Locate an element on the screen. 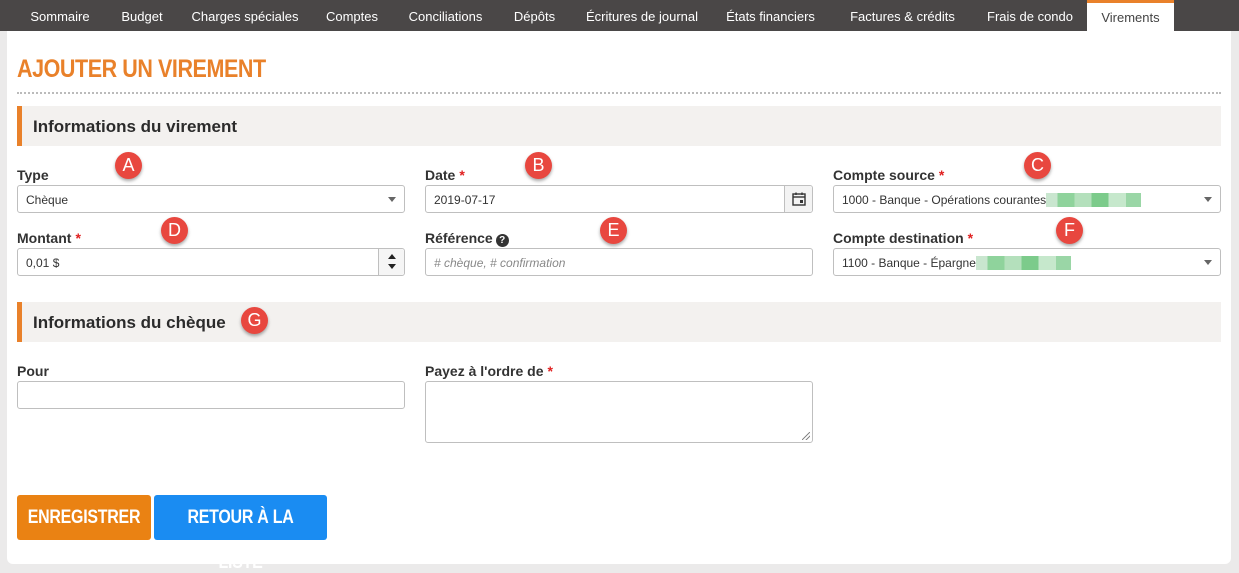  section-transfer-info: Informations du virement is located at coordinates (619, 126).